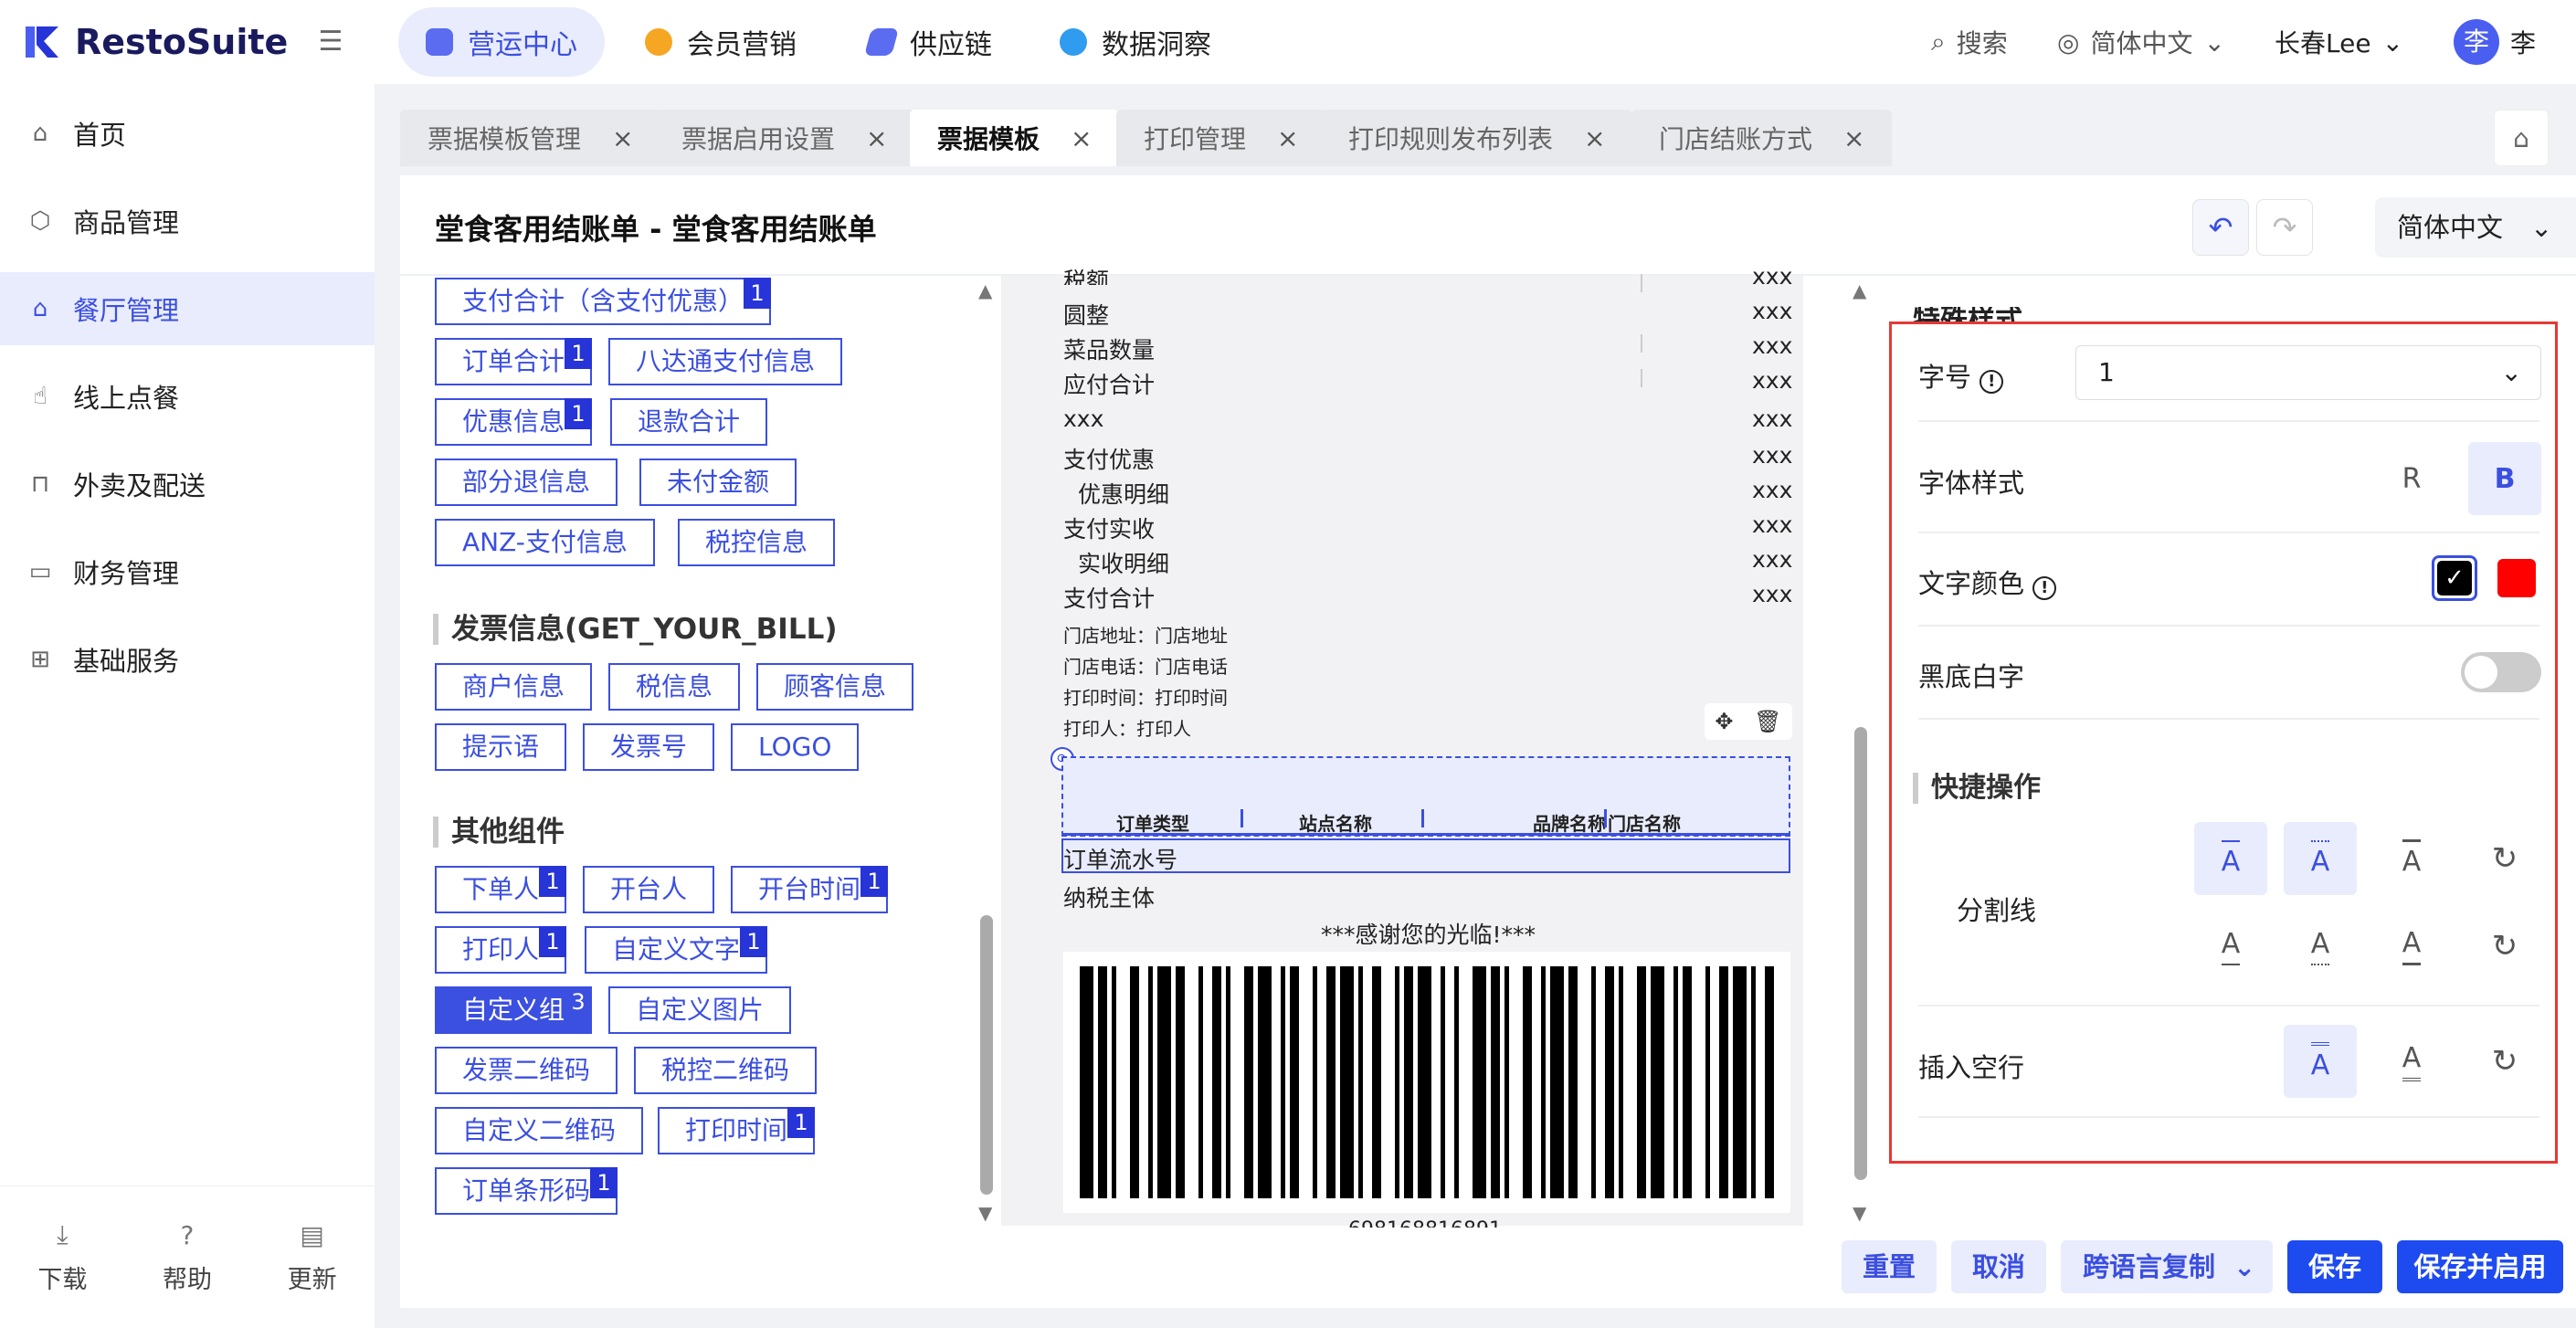  I want to click on divider-top-dotted: A, so click(2320, 858).